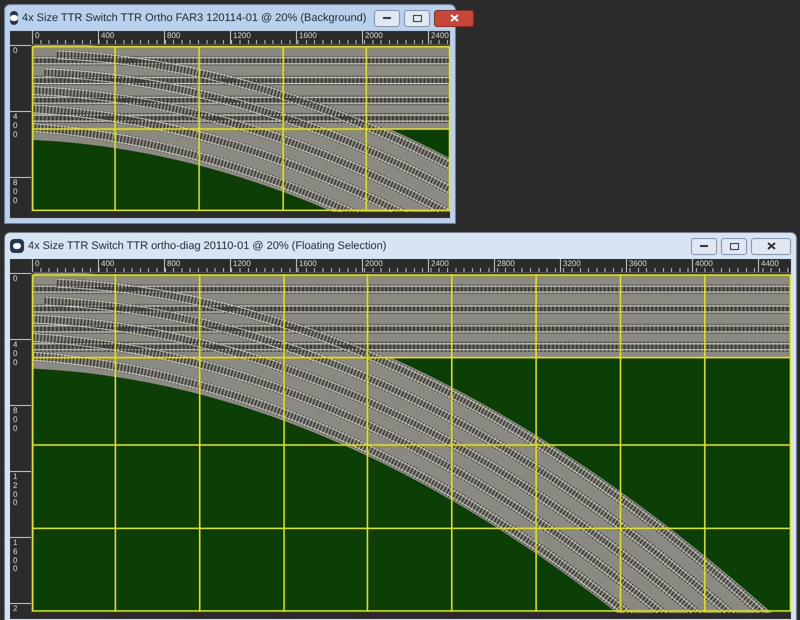 The image size is (800, 620). I want to click on window-title: 4x Size TTR Switch TTR ortho-diag 20110-01 @ 20% (Floating Selection), so click(207, 246).